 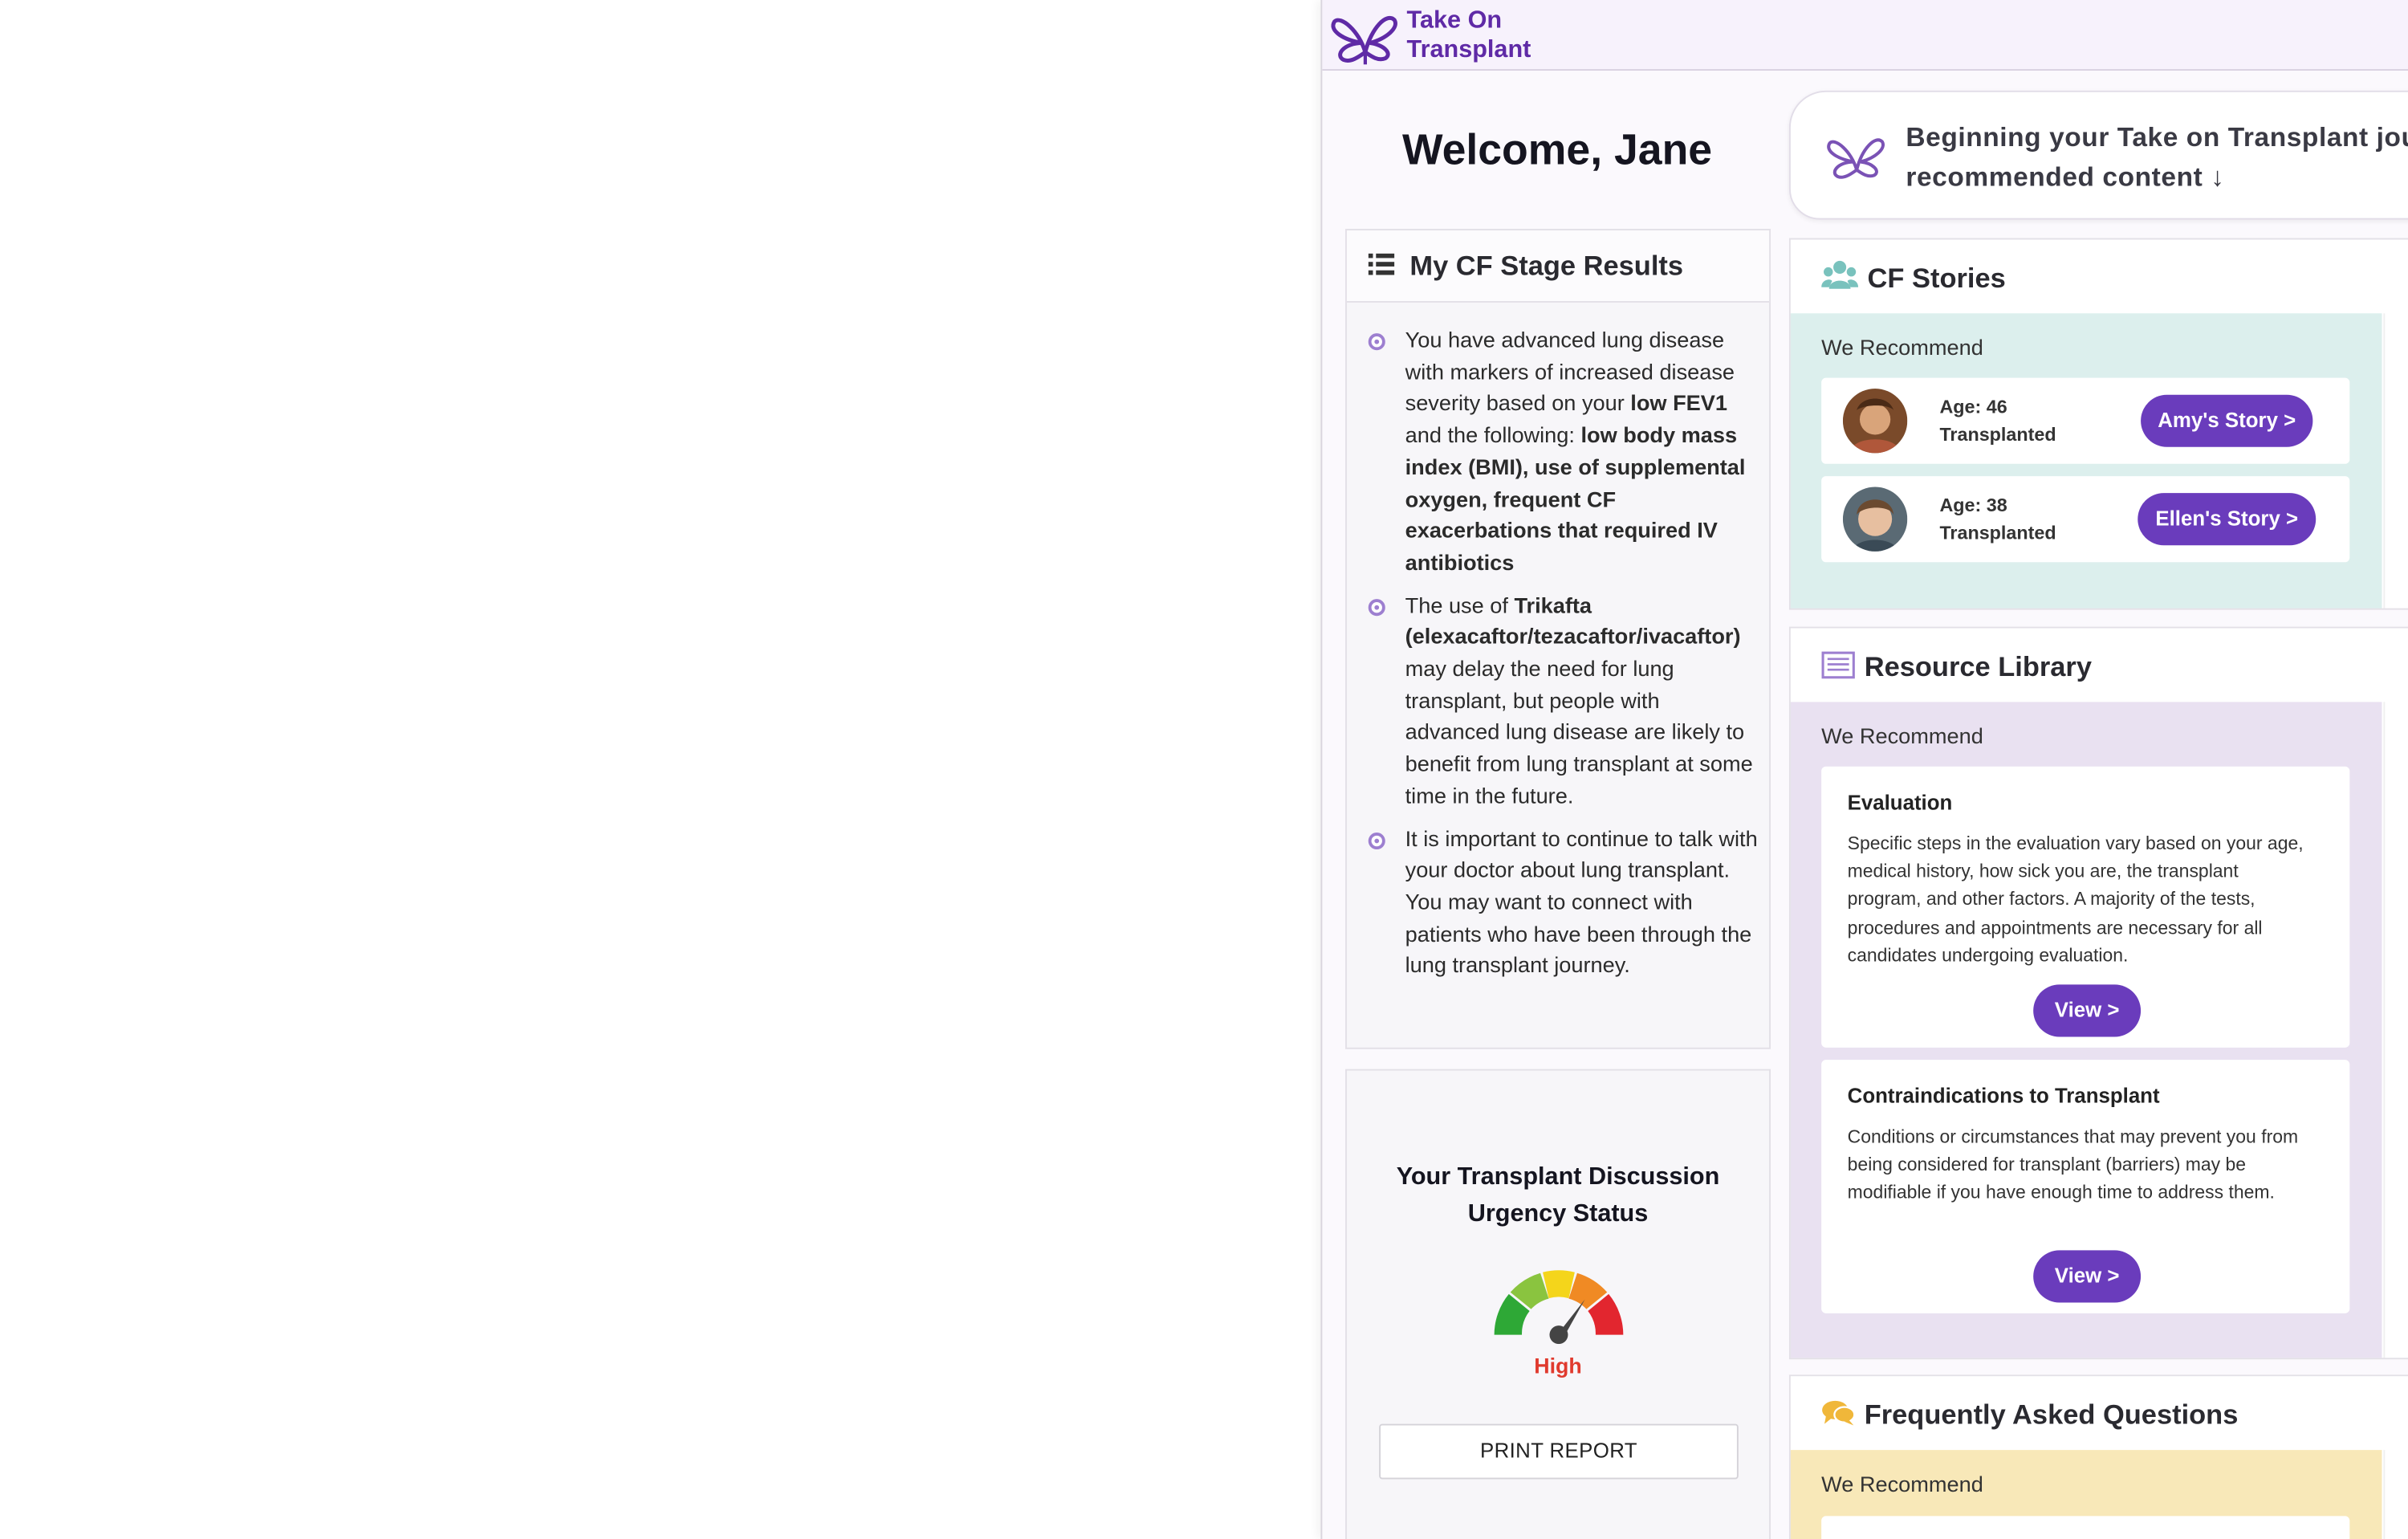 I want to click on cf-stage-results-header: My CF Stage Results, so click(x=1558, y=266).